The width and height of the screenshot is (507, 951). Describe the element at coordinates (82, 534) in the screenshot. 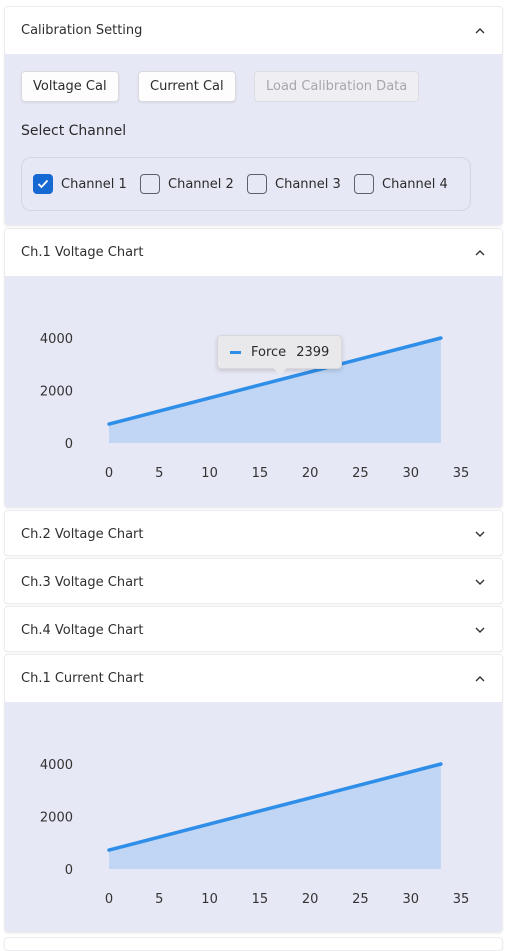

I see `ch2-voltage-title: Ch.2 Voltage Chart` at that location.